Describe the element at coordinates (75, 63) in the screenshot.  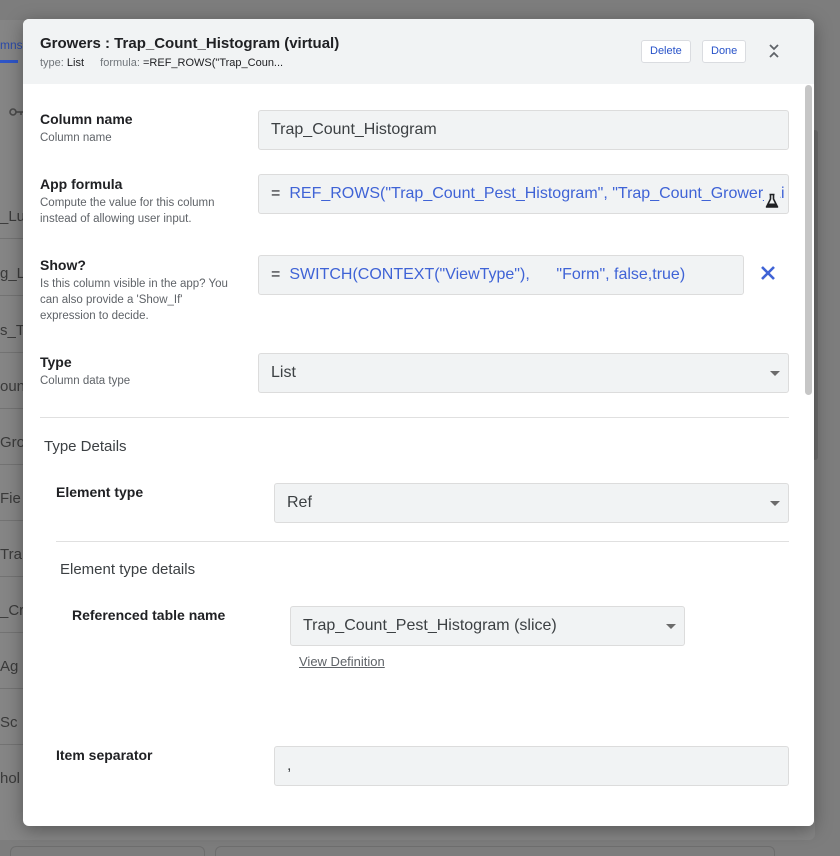
I see `type-value: List` at that location.